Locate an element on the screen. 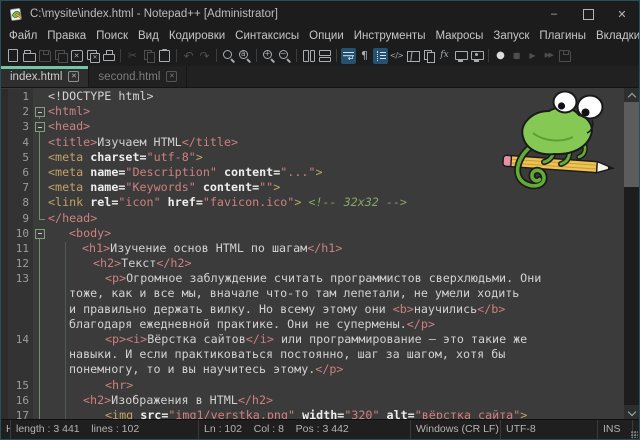 This screenshot has height=440, width=640. tab-label: second.html is located at coordinates (129, 76).